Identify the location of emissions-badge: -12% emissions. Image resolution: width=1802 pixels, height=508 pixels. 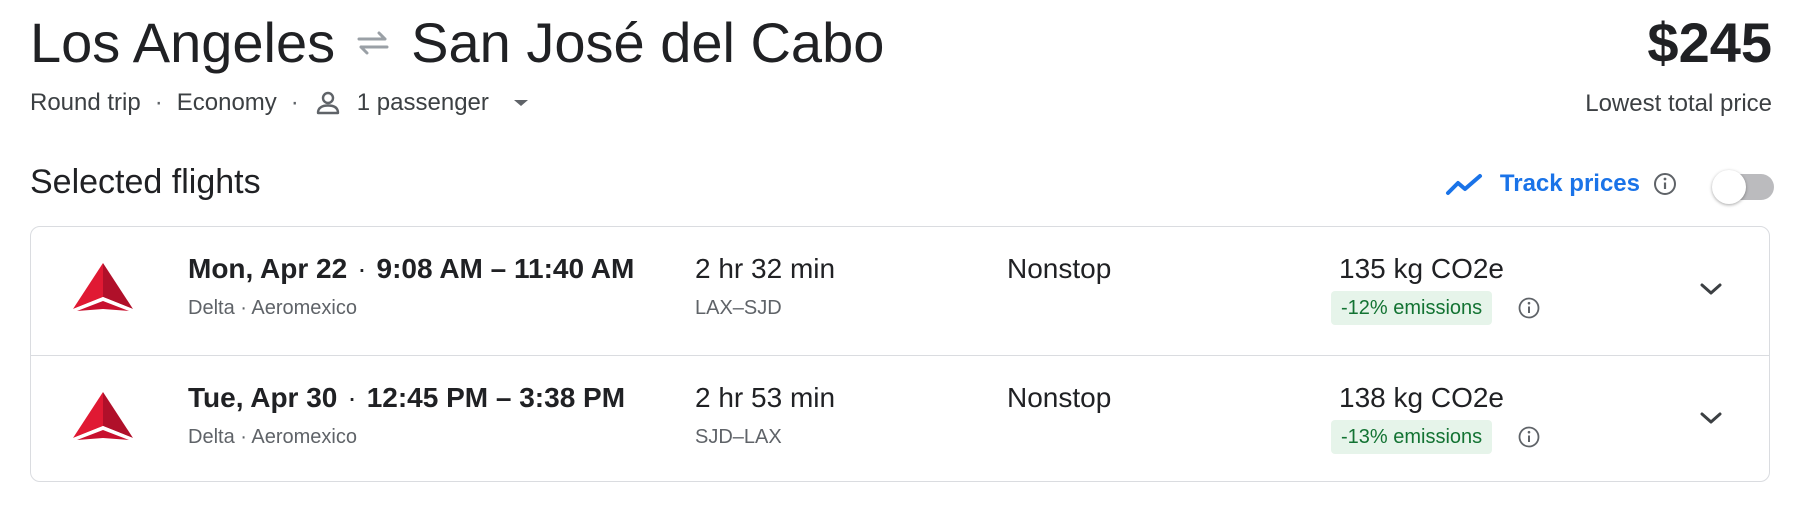
(1412, 308).